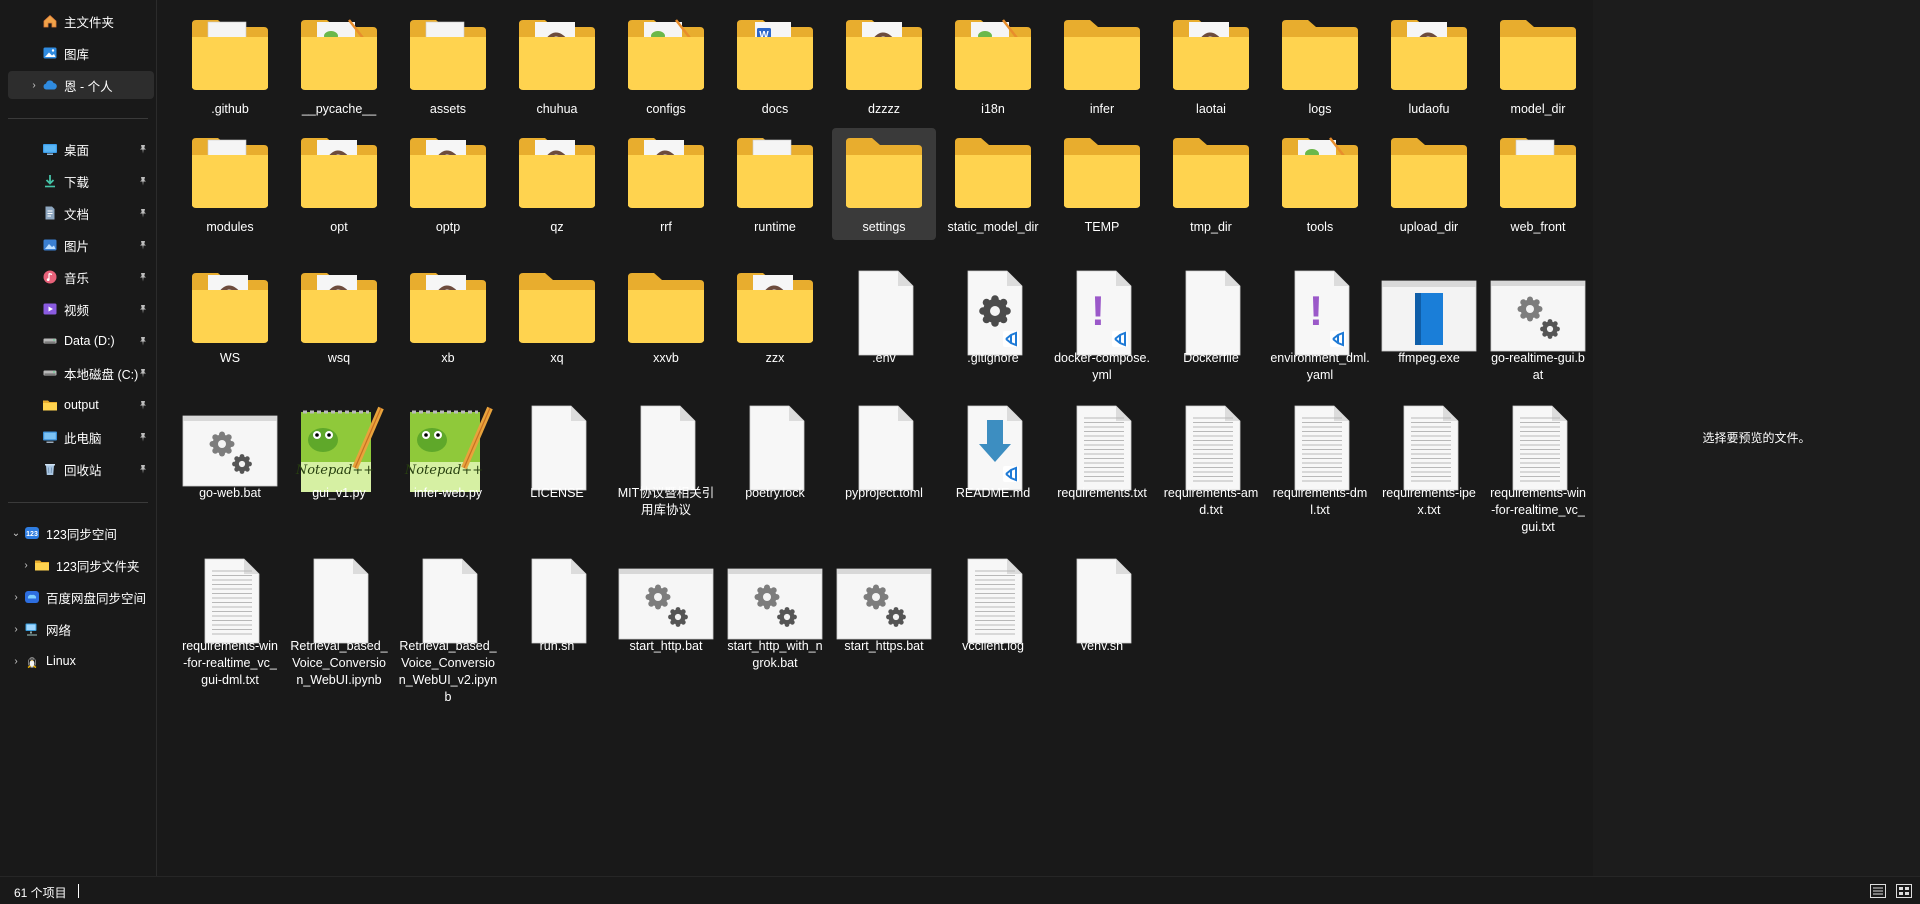 Image resolution: width=1920 pixels, height=904 pixels. What do you see at coordinates (666, 358) in the screenshot?
I see `item-name: xxvb` at bounding box center [666, 358].